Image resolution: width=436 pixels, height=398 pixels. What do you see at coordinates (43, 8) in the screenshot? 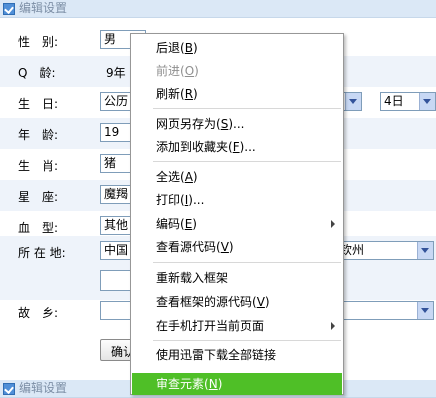
I see `section-title: 编辑设置` at bounding box center [43, 8].